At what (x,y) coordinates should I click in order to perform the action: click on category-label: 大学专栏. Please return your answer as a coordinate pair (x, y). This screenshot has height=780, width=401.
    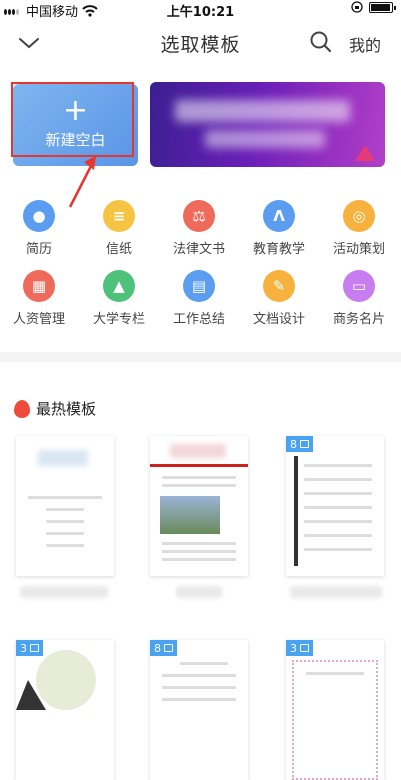
    Looking at the image, I should click on (118, 319).